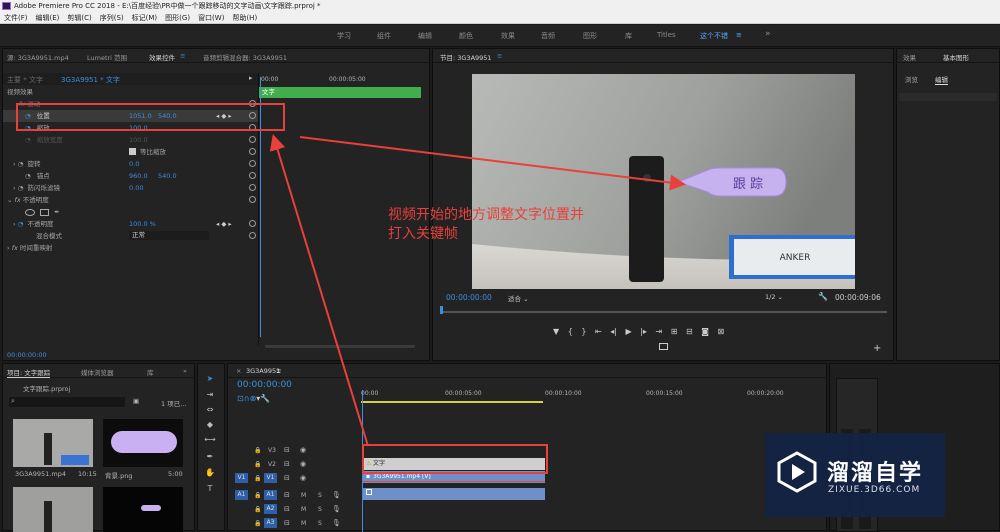  What do you see at coordinates (423, 234) in the screenshot?
I see `annotation-line-2: 打入关键帧` at bounding box center [423, 234].